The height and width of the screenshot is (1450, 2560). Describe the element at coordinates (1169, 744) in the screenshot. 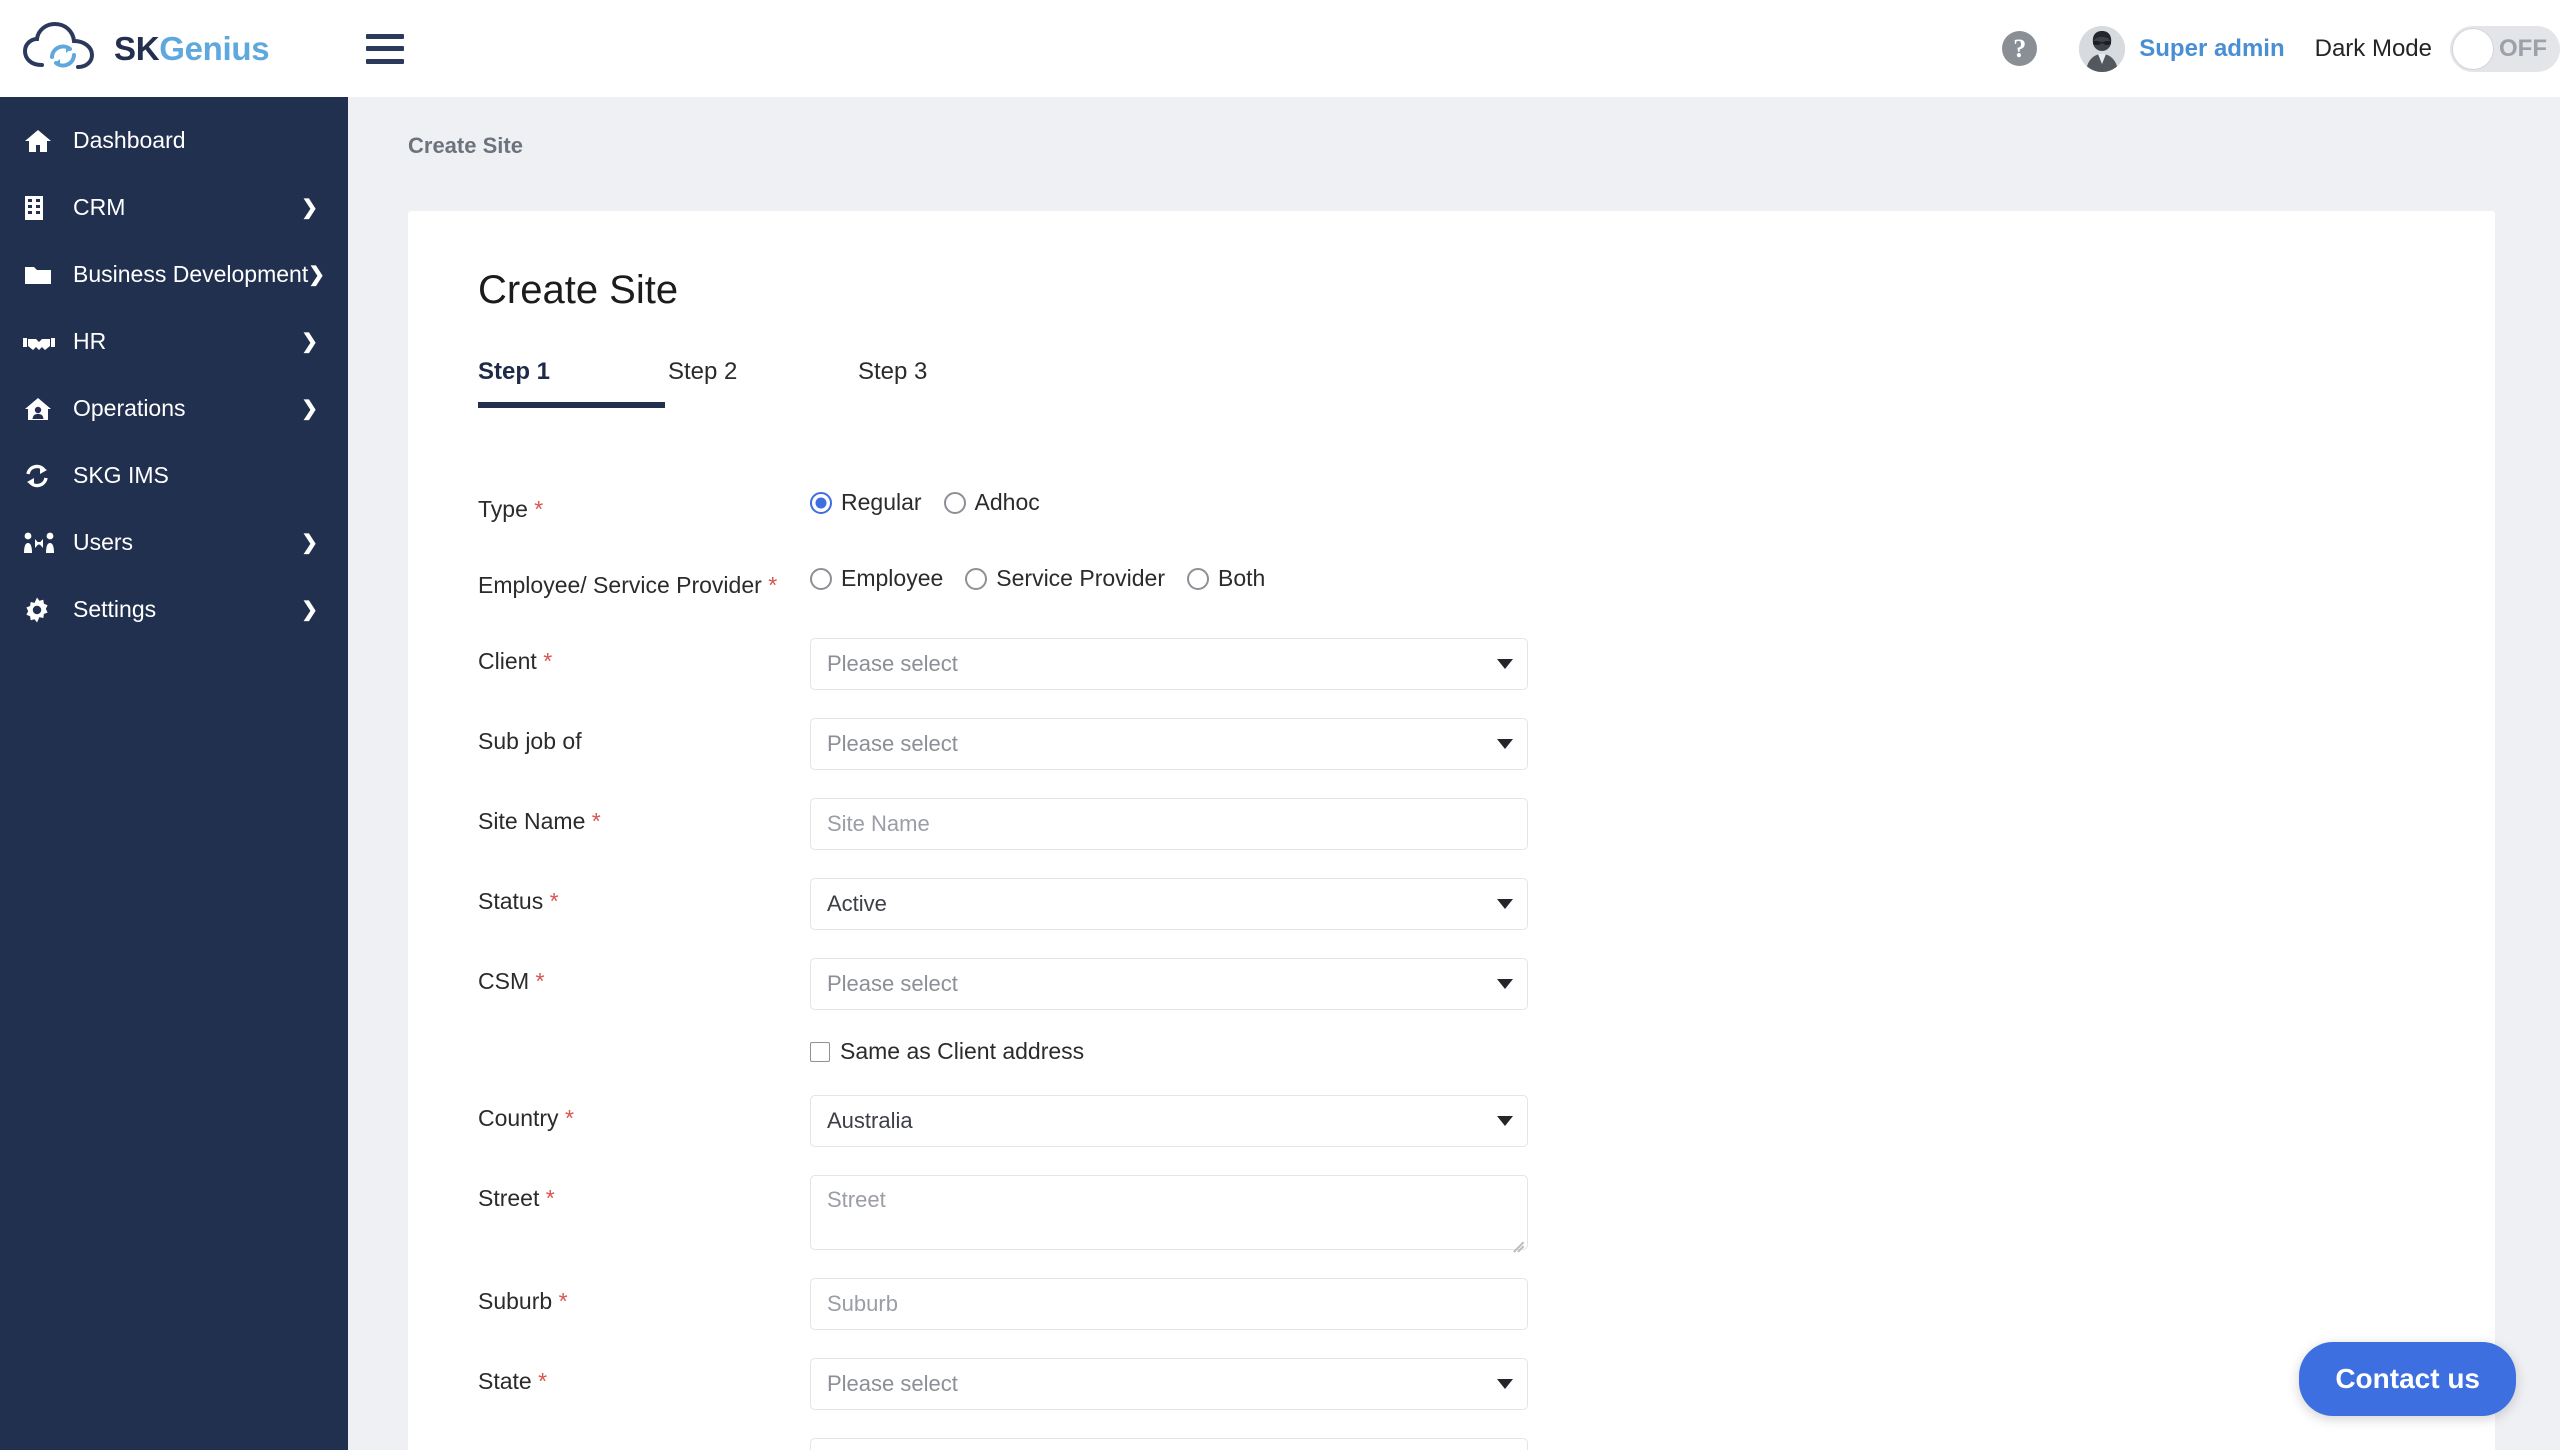

I see `sub-job-of-select: Please select` at that location.